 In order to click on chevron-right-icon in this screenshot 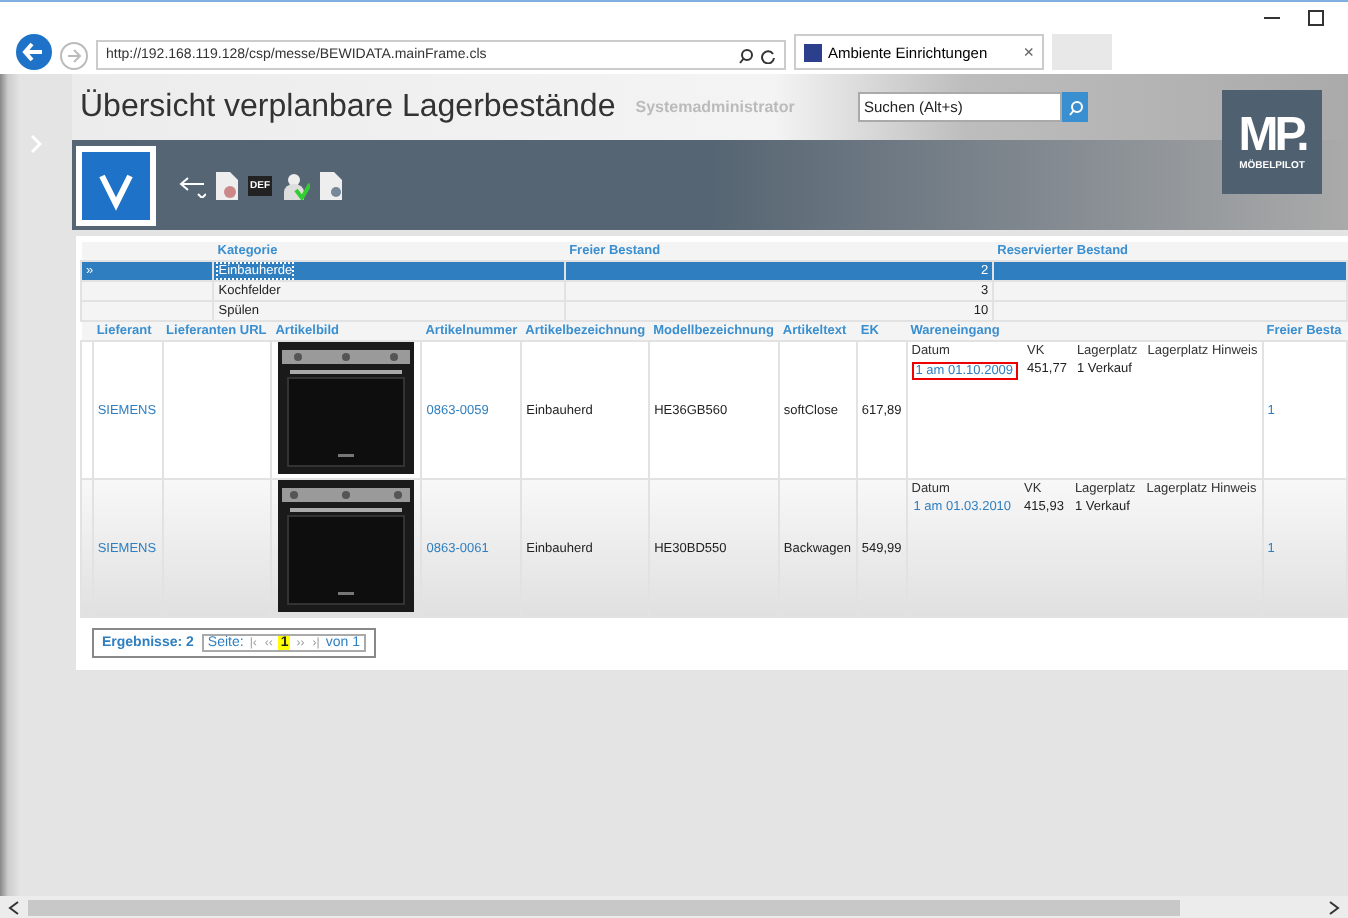, I will do `click(1334, 907)`.